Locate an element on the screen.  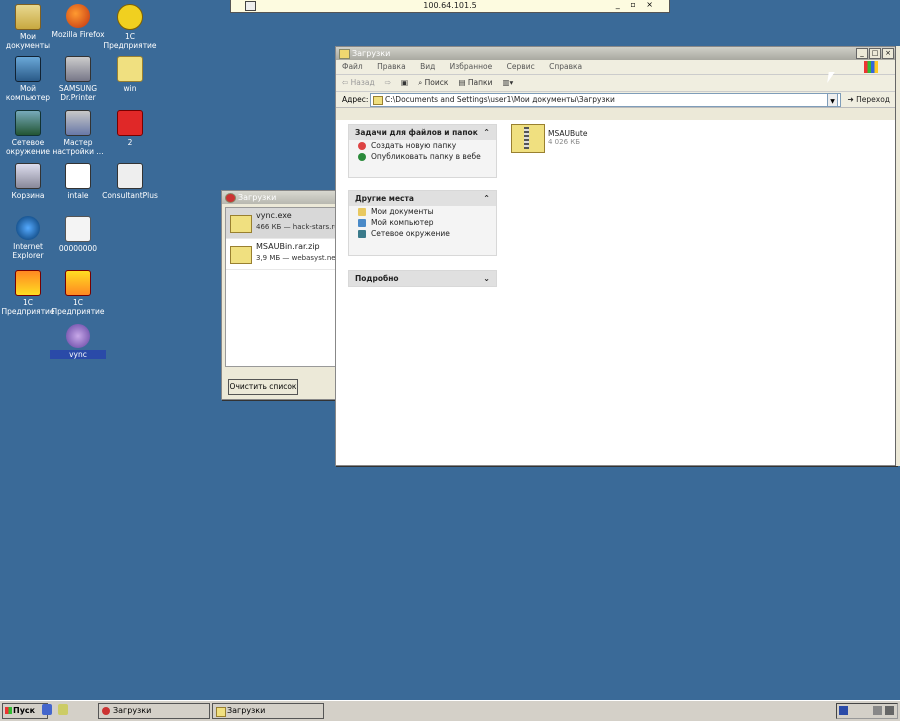
explorer-title: Загрузки is located at coordinates (371, 53).